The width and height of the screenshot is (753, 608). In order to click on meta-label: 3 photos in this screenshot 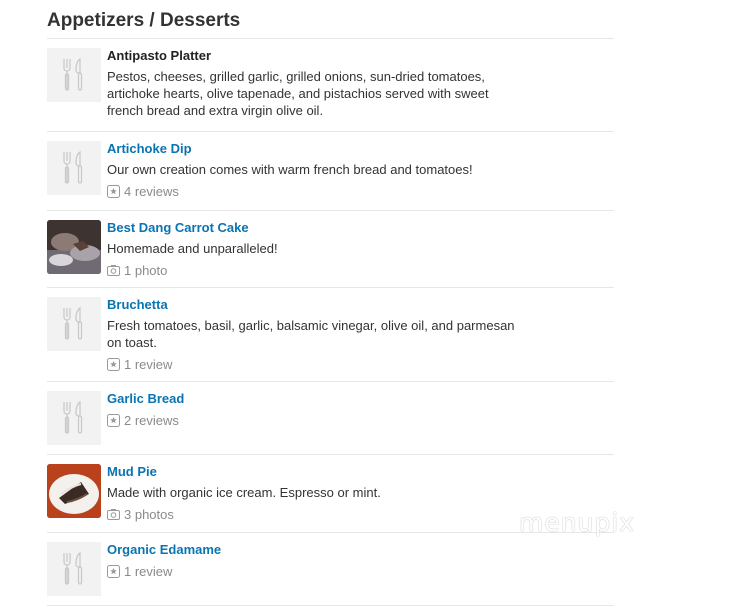, I will do `click(149, 514)`.